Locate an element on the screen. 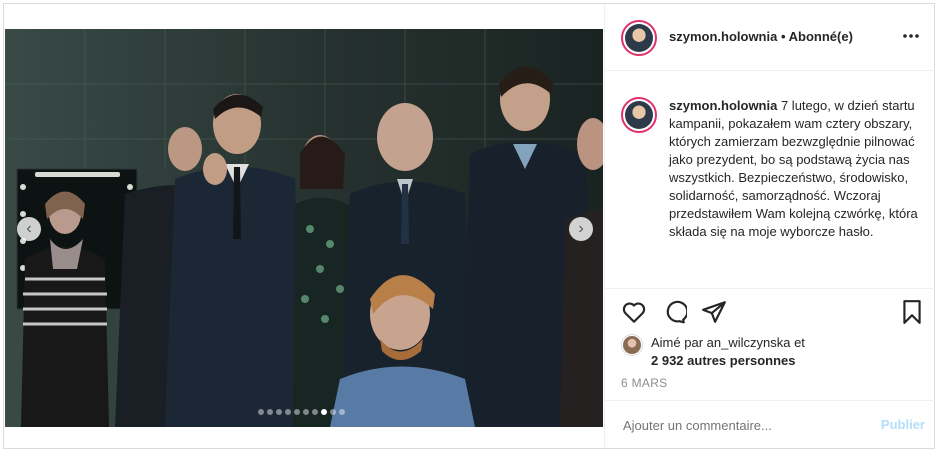  likes-middle: et is located at coordinates (797, 342).